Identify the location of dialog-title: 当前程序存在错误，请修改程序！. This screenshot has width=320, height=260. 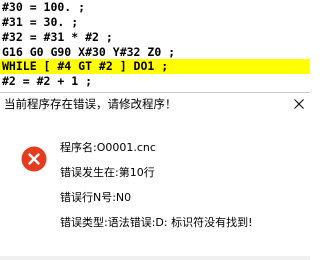
(90, 104).